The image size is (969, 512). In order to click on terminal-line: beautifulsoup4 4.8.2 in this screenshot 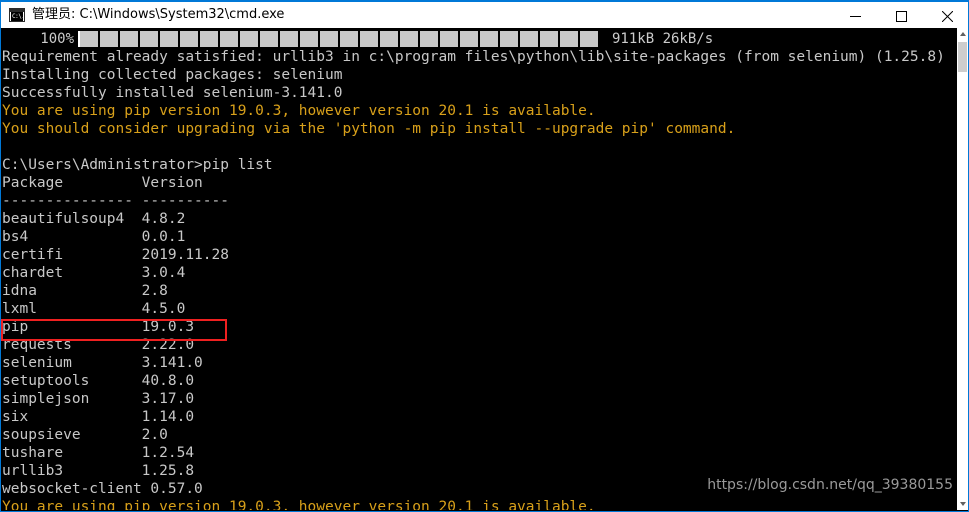, I will do `click(94, 219)`.